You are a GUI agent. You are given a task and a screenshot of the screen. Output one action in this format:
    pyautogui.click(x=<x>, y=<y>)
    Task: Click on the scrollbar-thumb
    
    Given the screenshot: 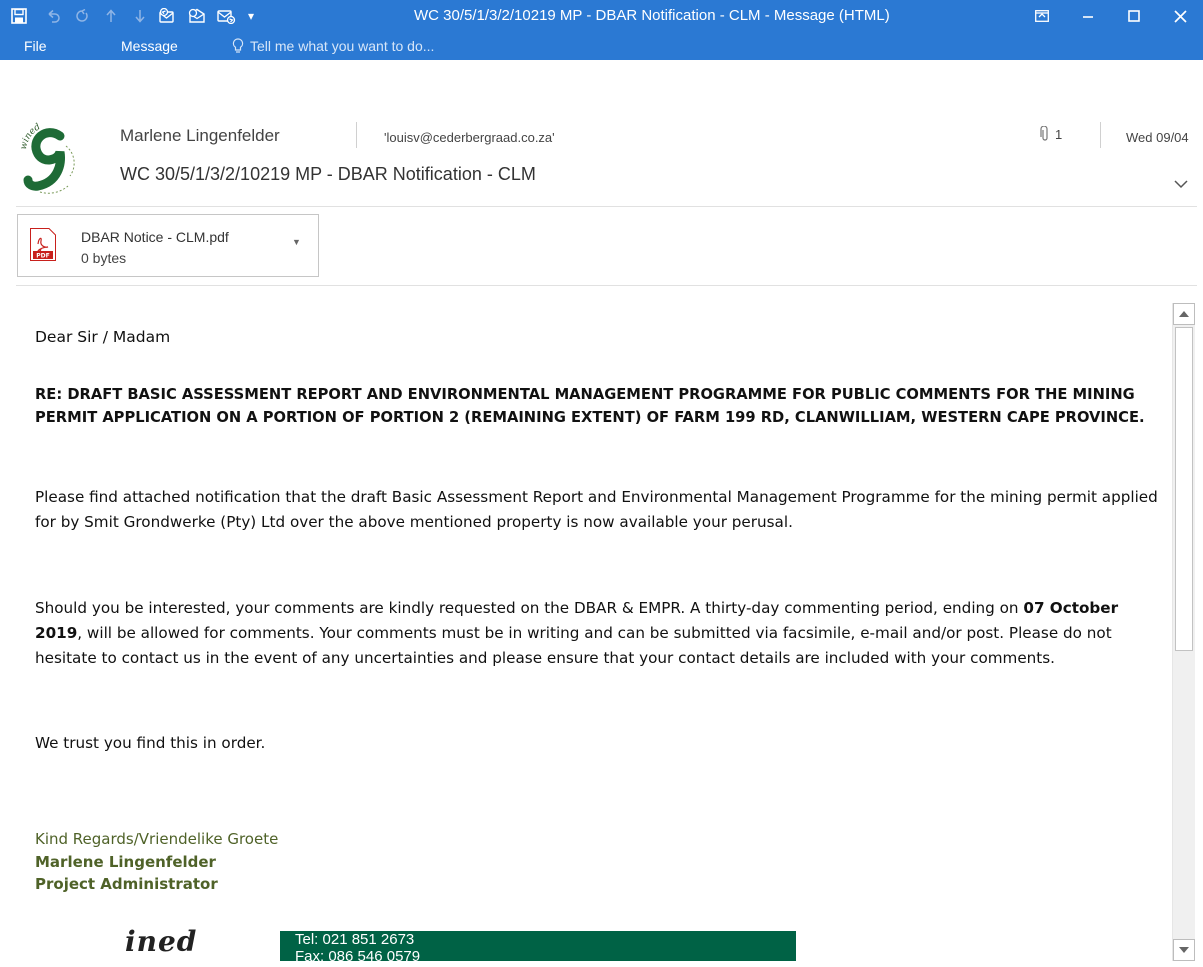 What is the action you would take?
    pyautogui.click(x=1184, y=489)
    